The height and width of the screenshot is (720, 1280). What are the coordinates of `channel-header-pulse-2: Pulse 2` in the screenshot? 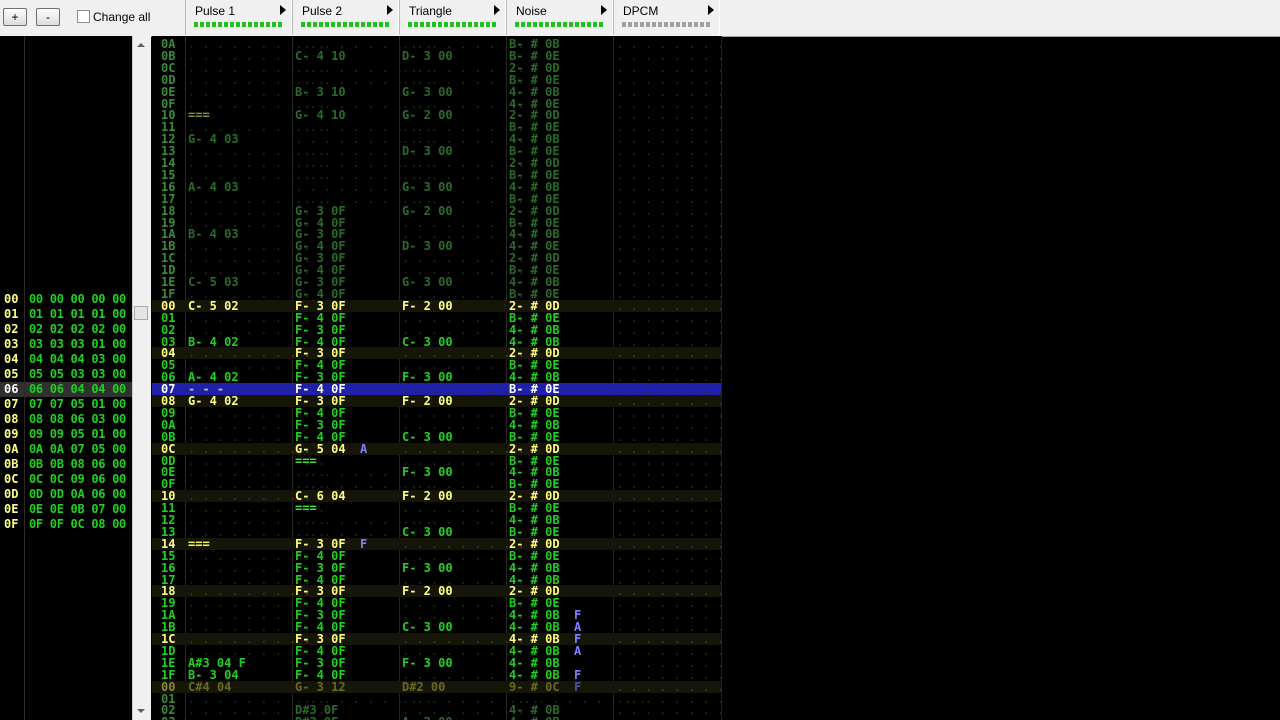 It's located at (345, 17).